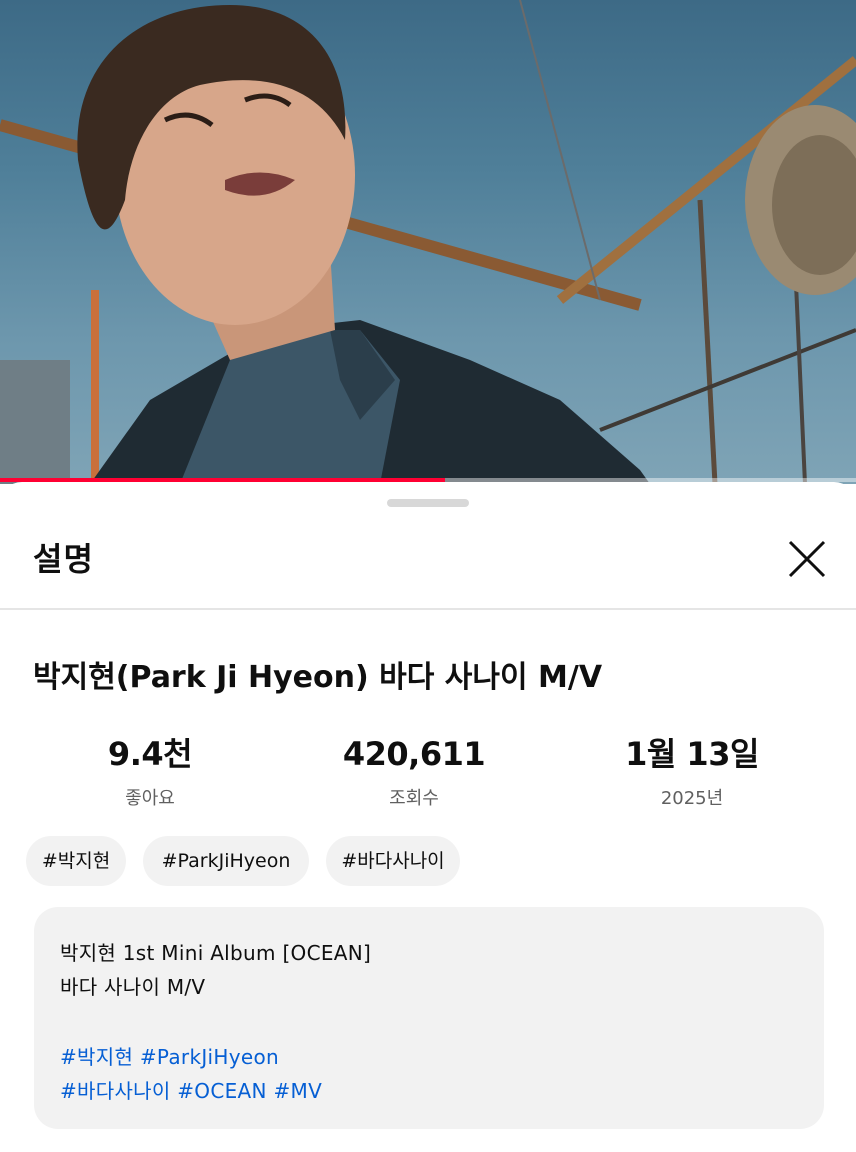 This screenshot has height=1152, width=856. I want to click on views-count: 420,611, so click(414, 754).